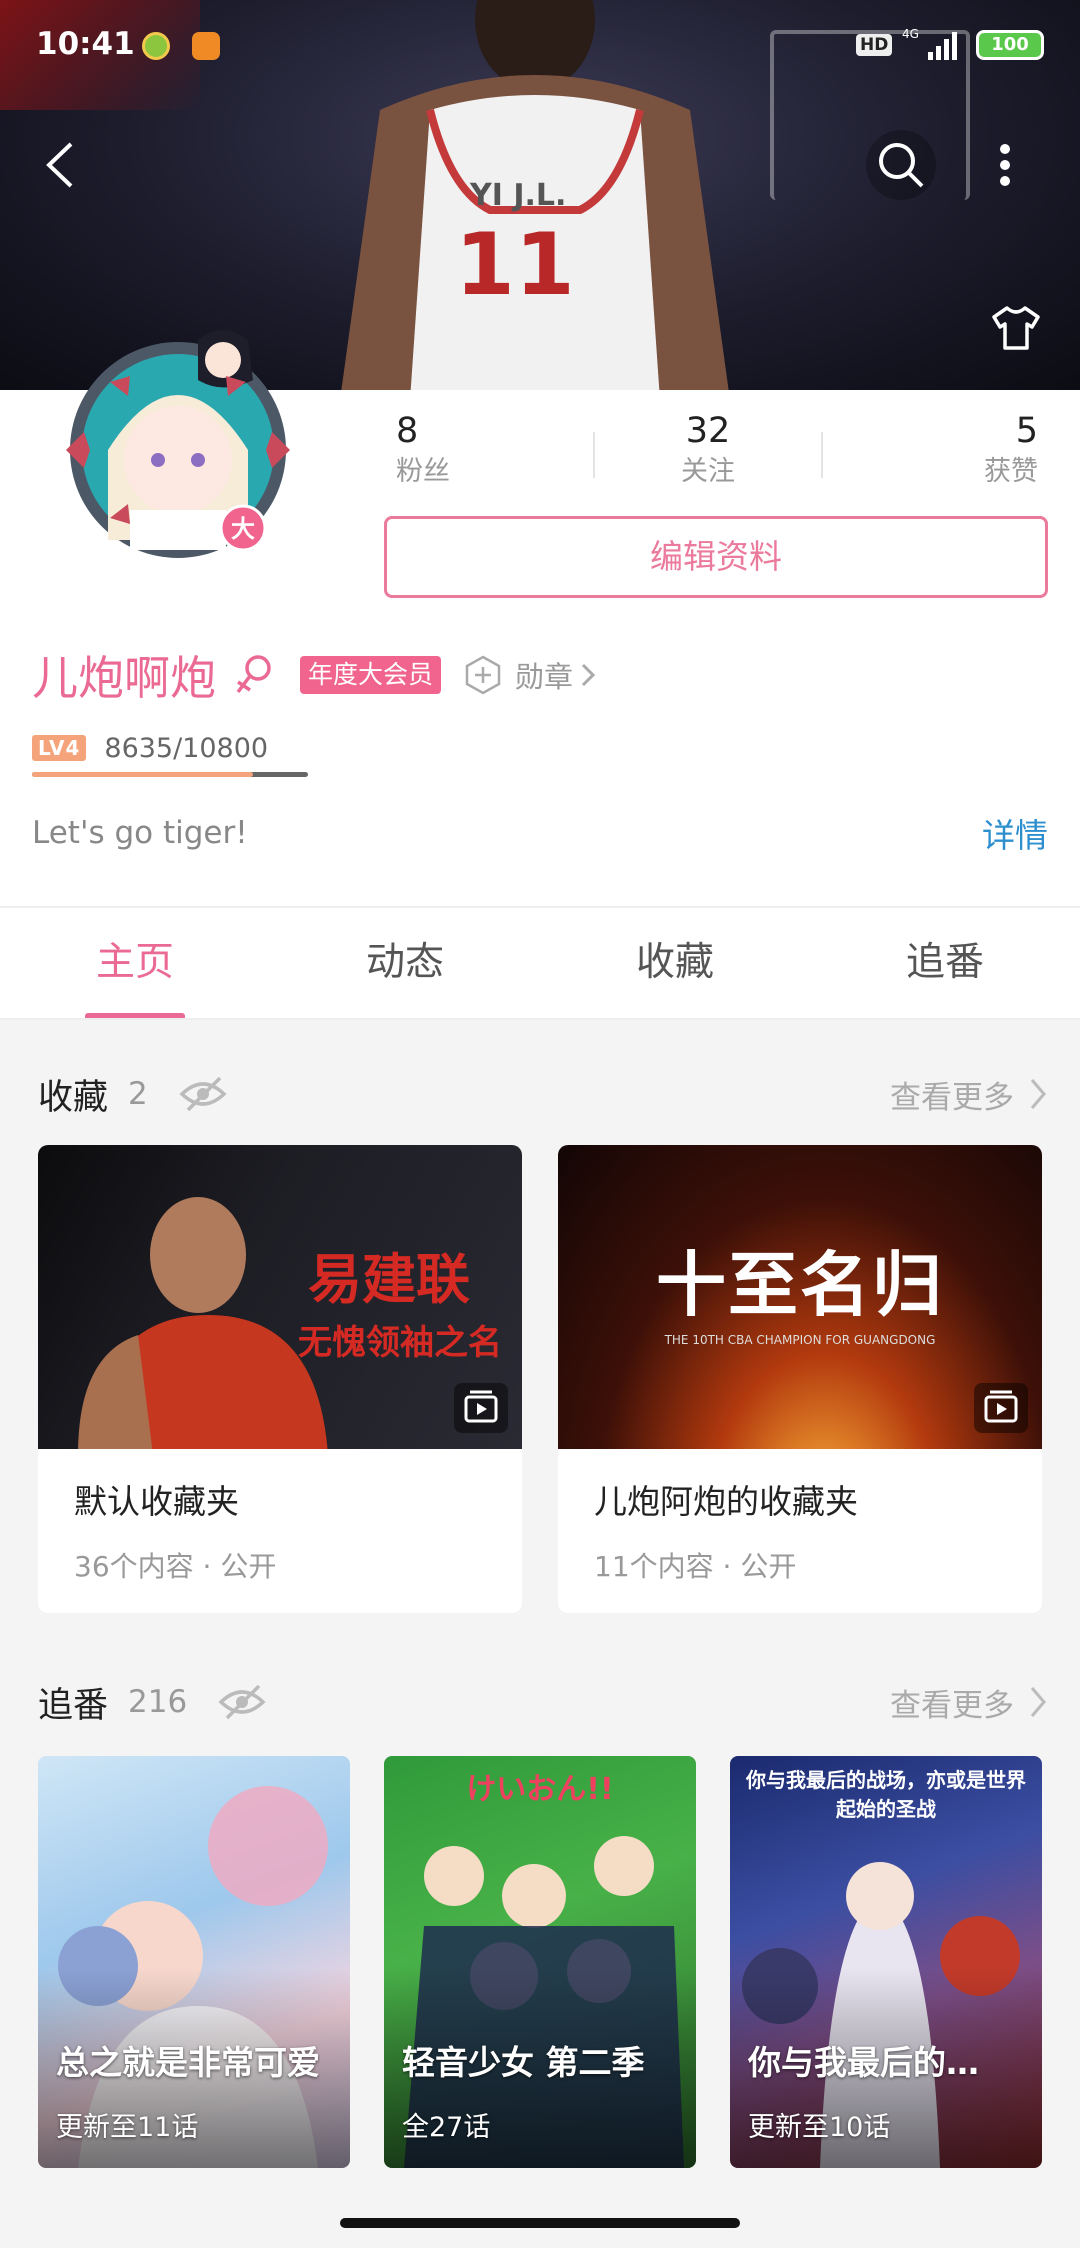 This screenshot has width=1080, height=2248. What do you see at coordinates (85, 44) in the screenshot?
I see `status-time: 10:41` at bounding box center [85, 44].